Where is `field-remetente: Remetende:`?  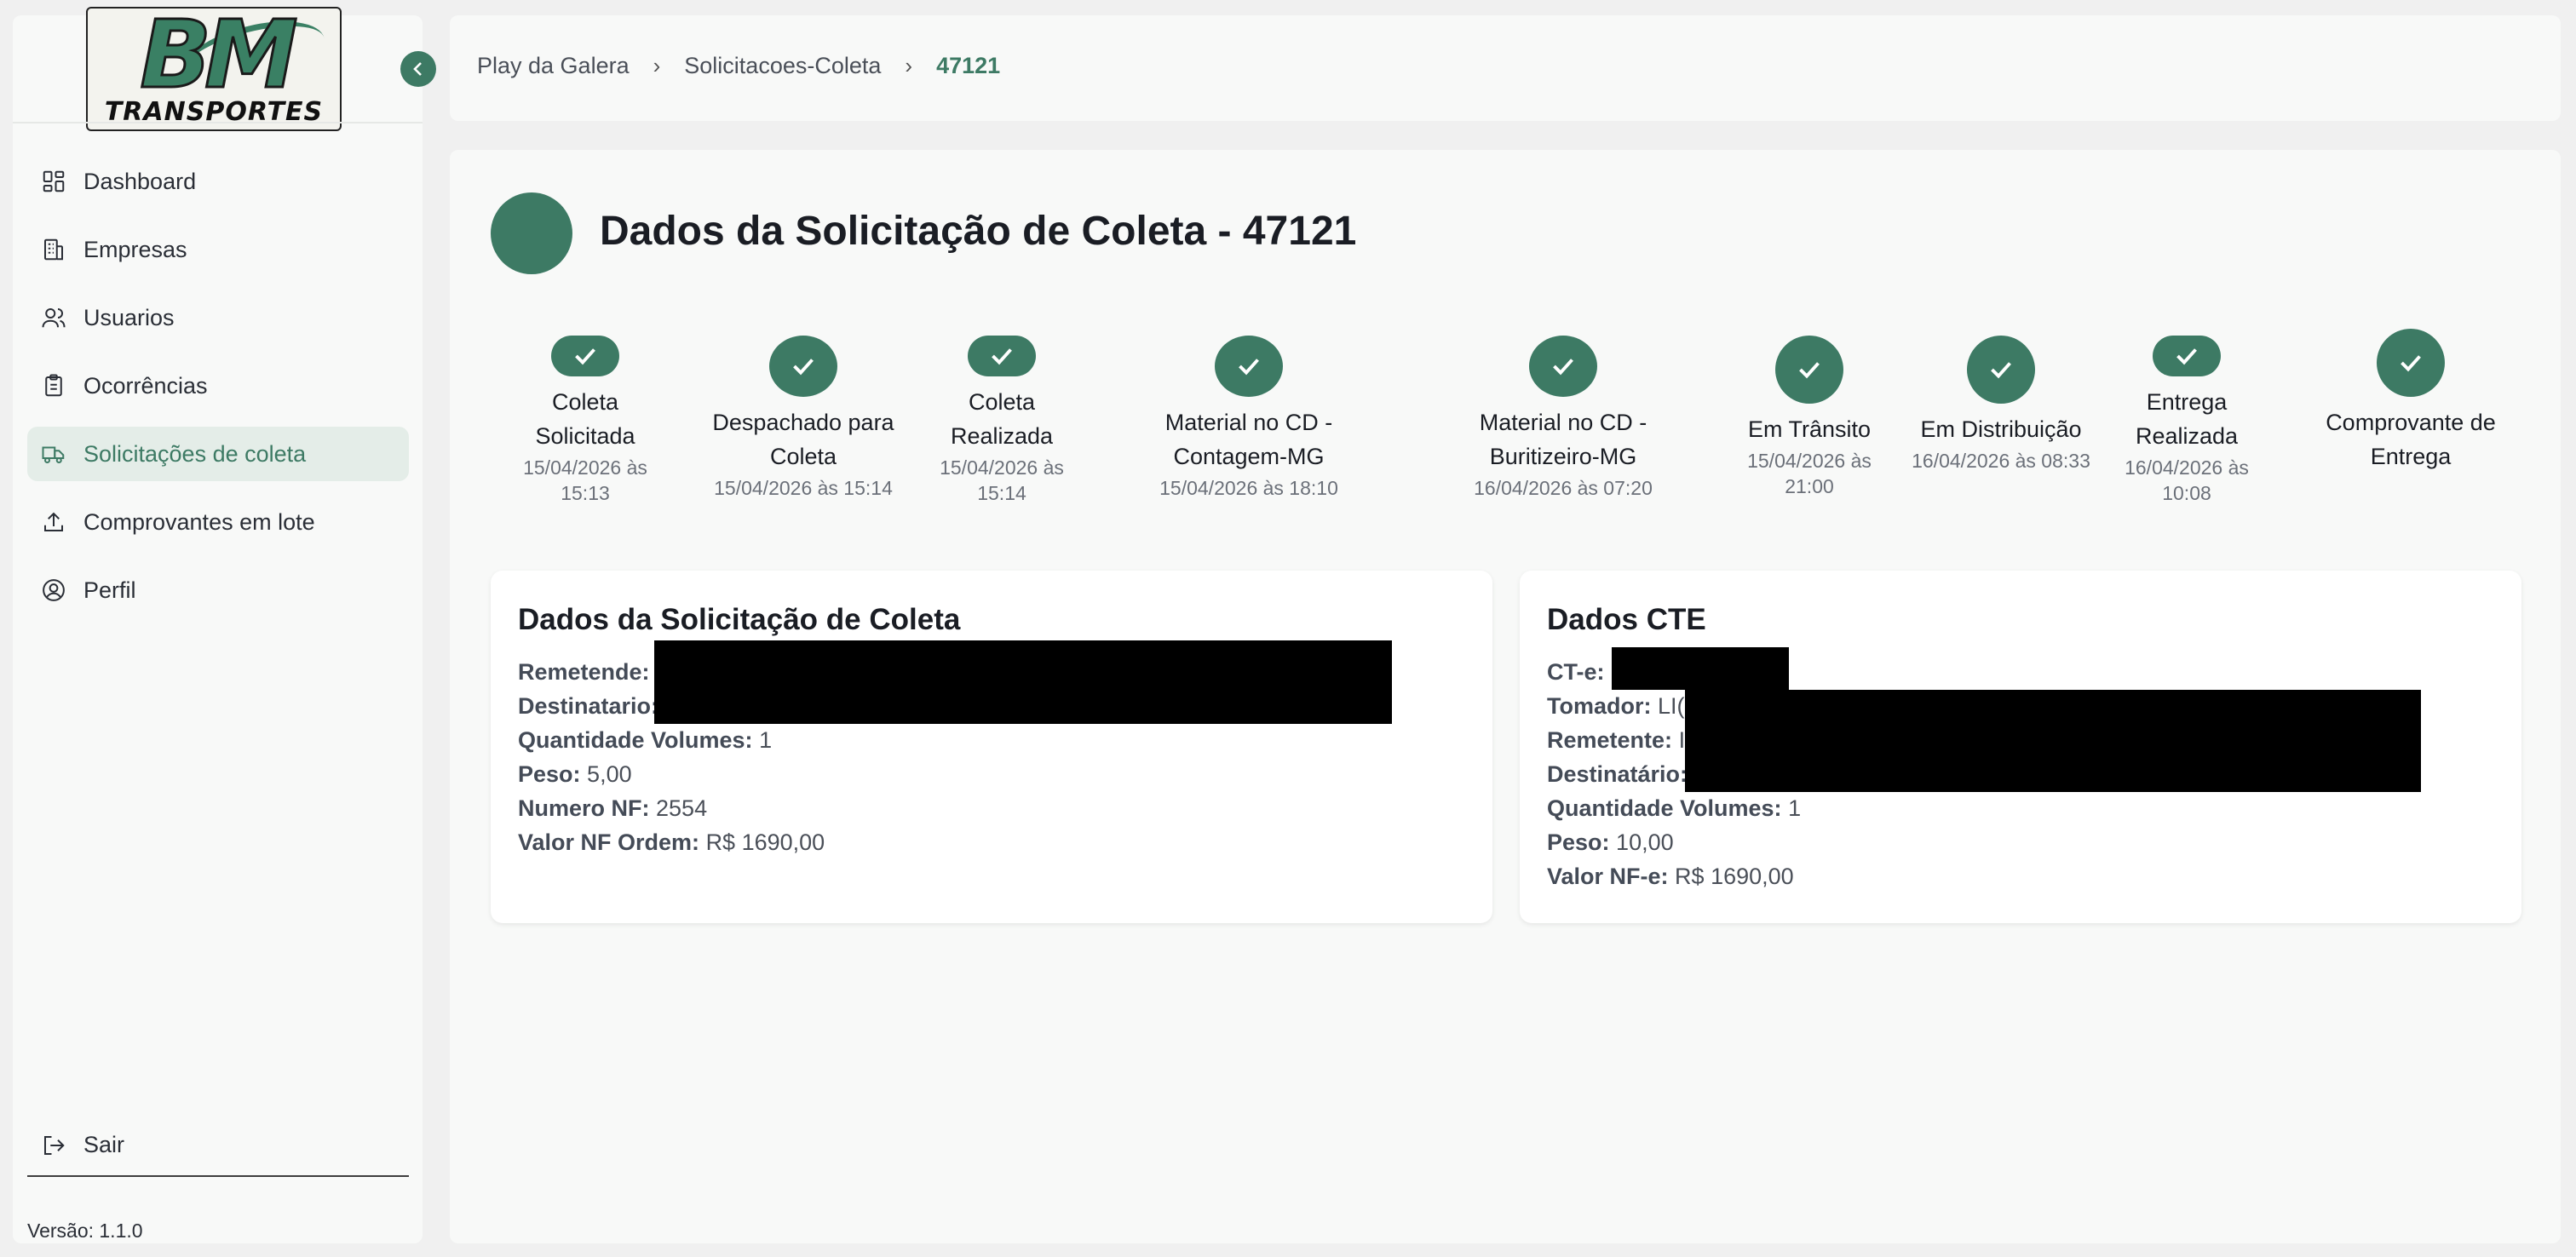 field-remetente: Remetende: is located at coordinates (584, 672).